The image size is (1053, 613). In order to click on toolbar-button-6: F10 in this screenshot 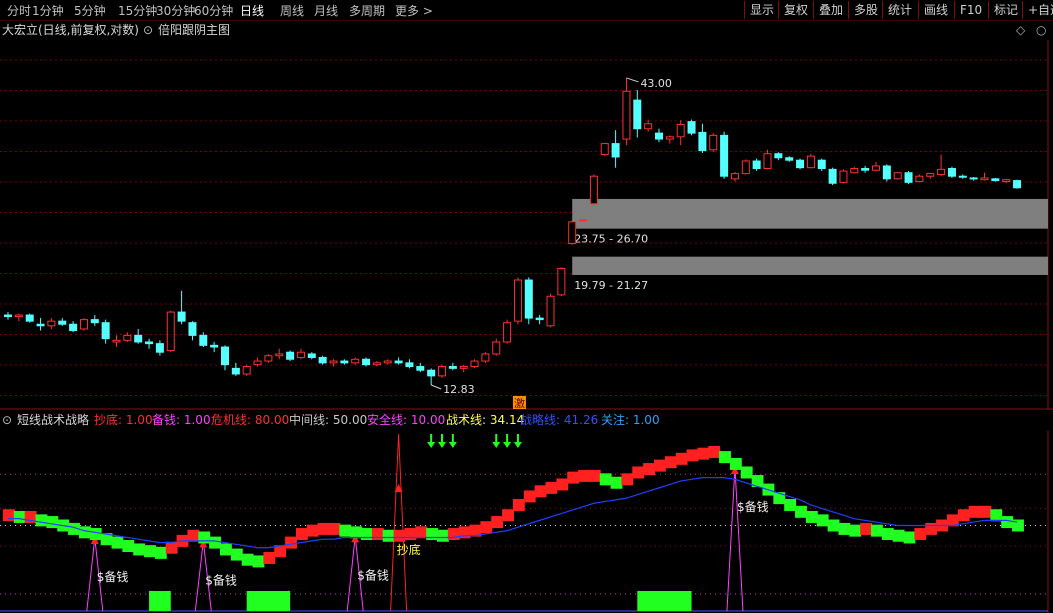, I will do `click(970, 10)`.